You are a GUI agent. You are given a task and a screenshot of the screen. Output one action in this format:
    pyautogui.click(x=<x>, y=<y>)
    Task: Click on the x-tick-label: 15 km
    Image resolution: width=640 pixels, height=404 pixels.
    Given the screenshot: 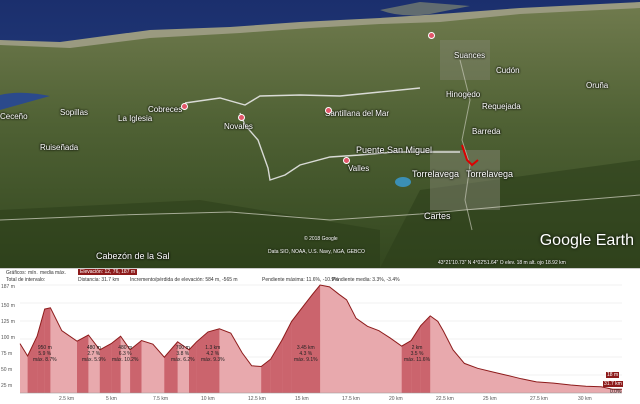 What is the action you would take?
    pyautogui.click(x=302, y=399)
    